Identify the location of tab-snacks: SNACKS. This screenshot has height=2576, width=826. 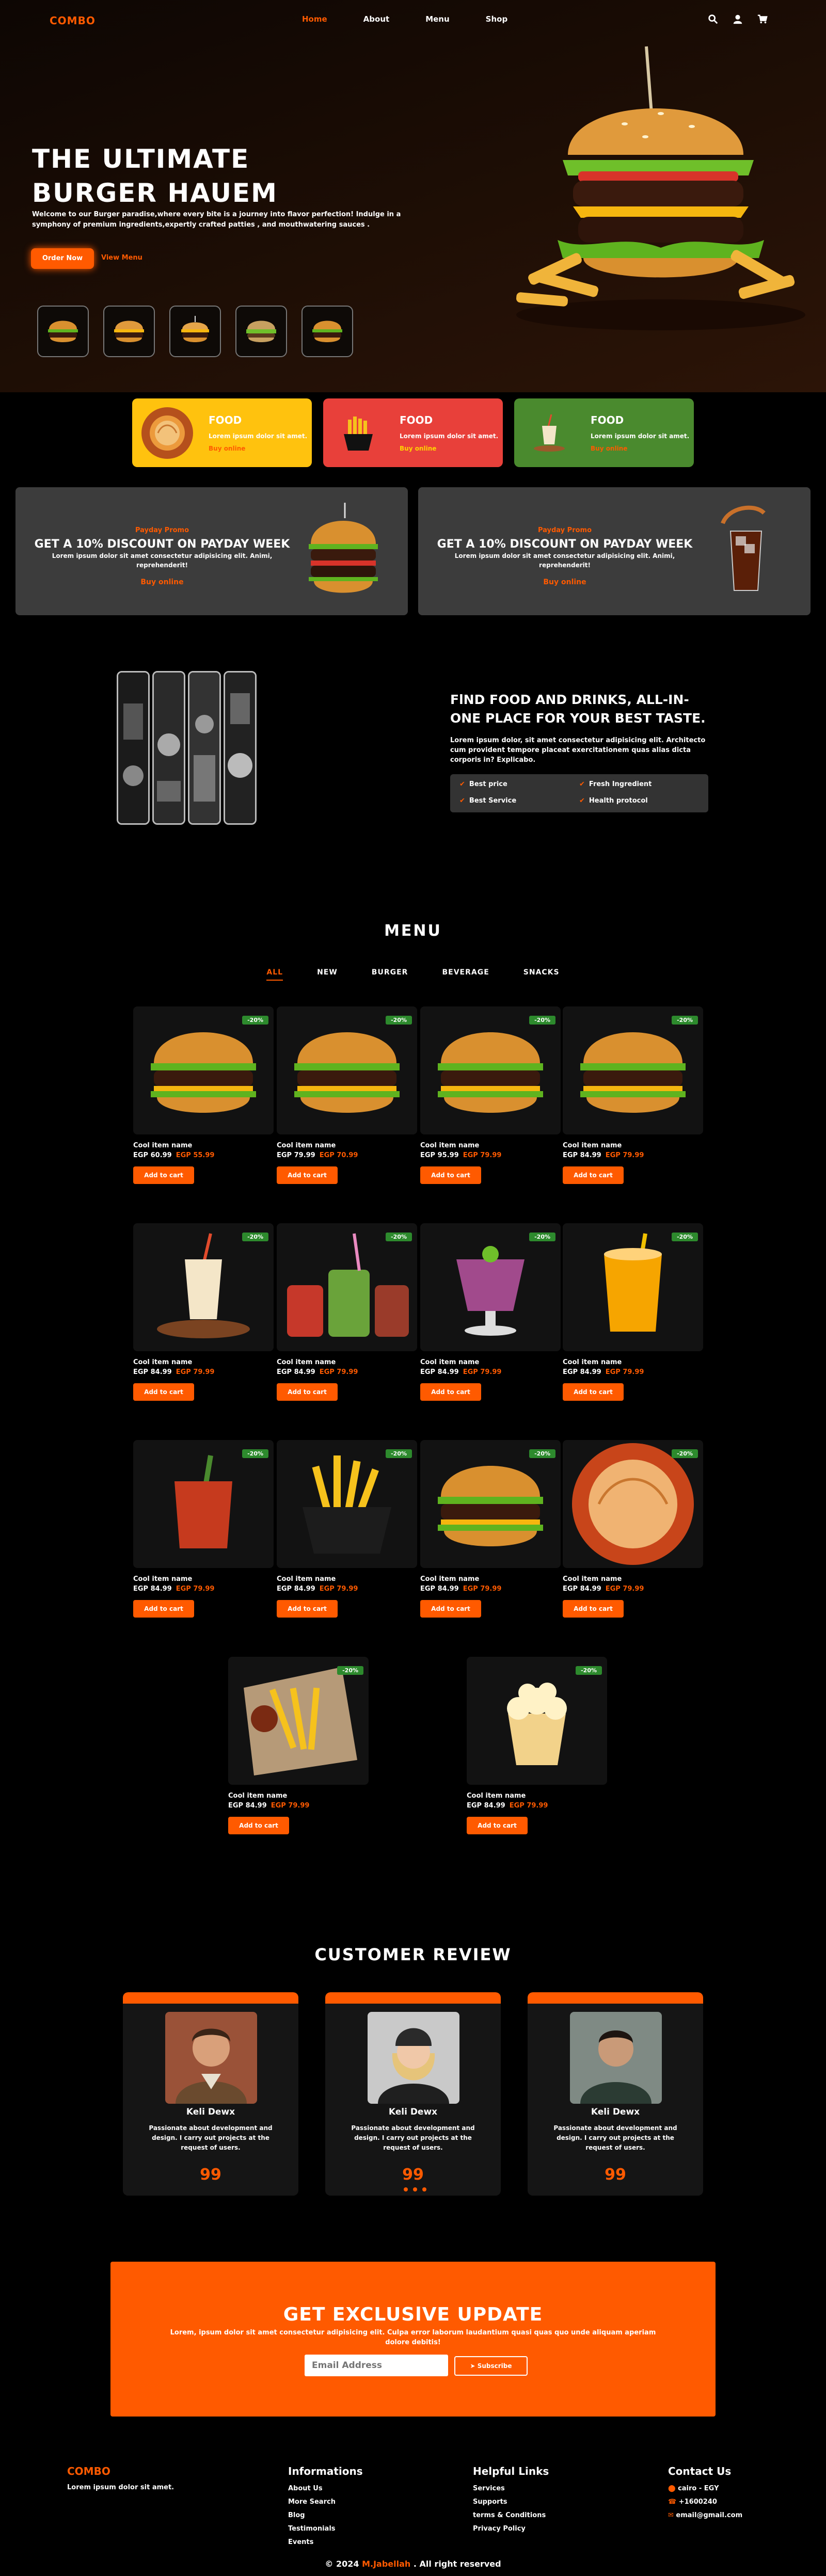
(541, 974).